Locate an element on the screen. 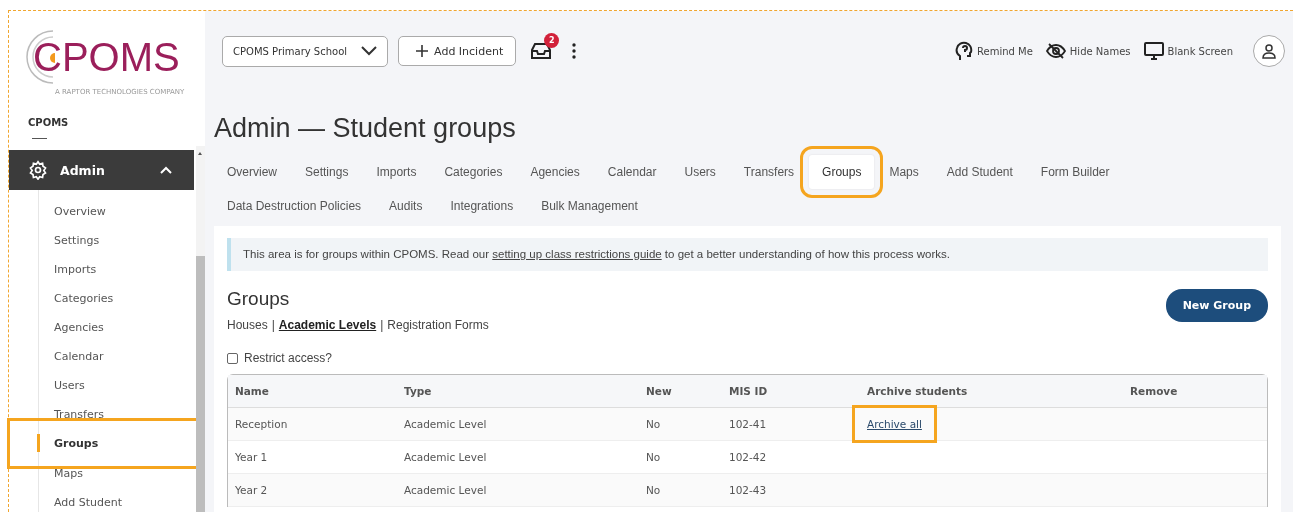 This screenshot has height=512, width=1293. sidebar-item: Imports is located at coordinates (114, 276).